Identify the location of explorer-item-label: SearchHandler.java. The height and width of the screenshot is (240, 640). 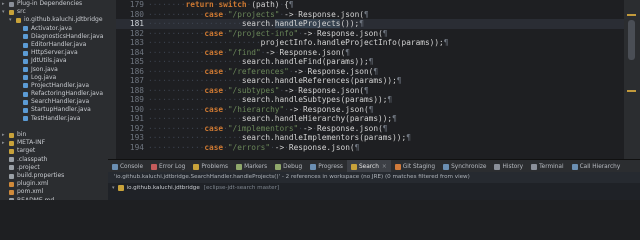
(60, 102).